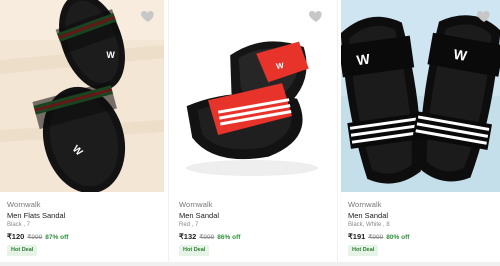 The width and height of the screenshot is (500, 266). What do you see at coordinates (189, 225) in the screenshot?
I see `product-variant: Red , 7` at bounding box center [189, 225].